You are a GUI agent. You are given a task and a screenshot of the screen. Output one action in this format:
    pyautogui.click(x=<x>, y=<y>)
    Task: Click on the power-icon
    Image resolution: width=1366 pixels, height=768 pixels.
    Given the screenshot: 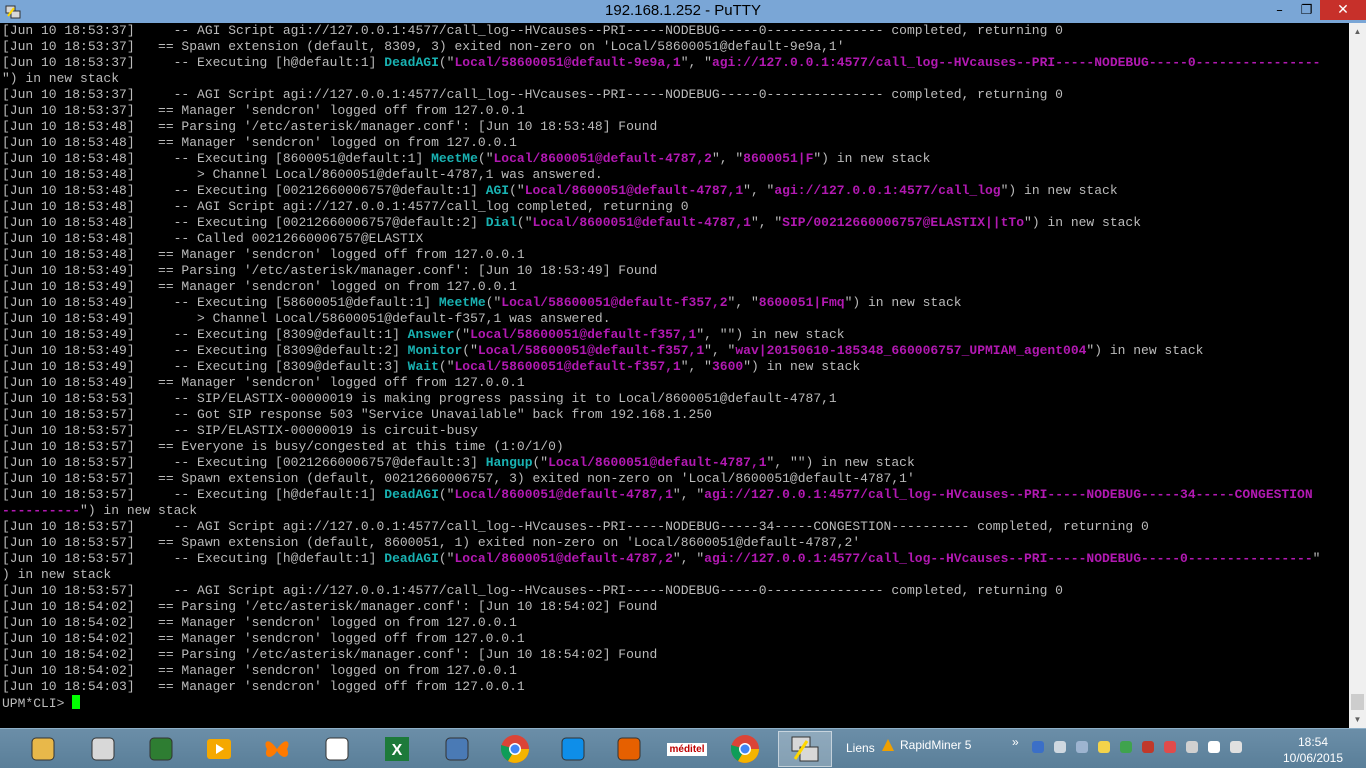 What is the action you would take?
    pyautogui.click(x=1236, y=747)
    